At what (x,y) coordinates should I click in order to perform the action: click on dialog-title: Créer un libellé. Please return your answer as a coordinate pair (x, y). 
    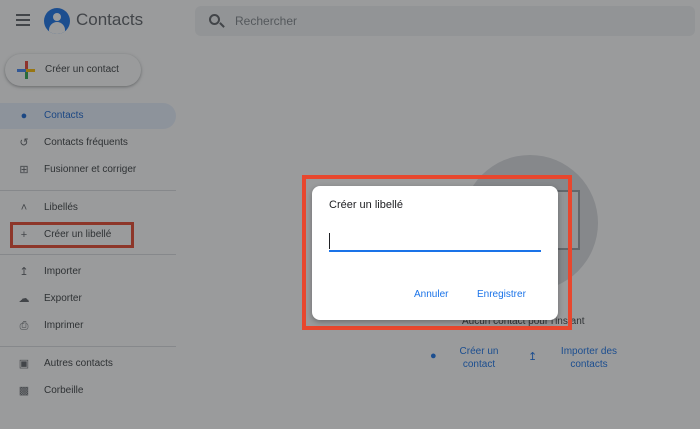
    Looking at the image, I should click on (366, 205).